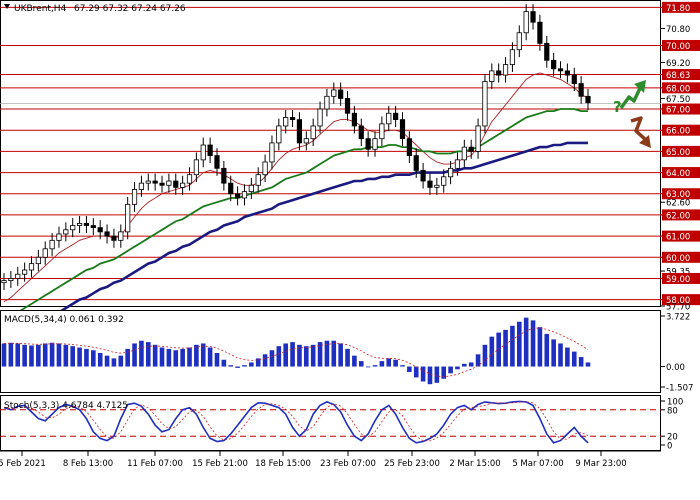 Image resolution: width=700 pixels, height=500 pixels. What do you see at coordinates (412, 464) in the screenshot?
I see `time-axis-label: 25 Feb 23:00` at bounding box center [412, 464].